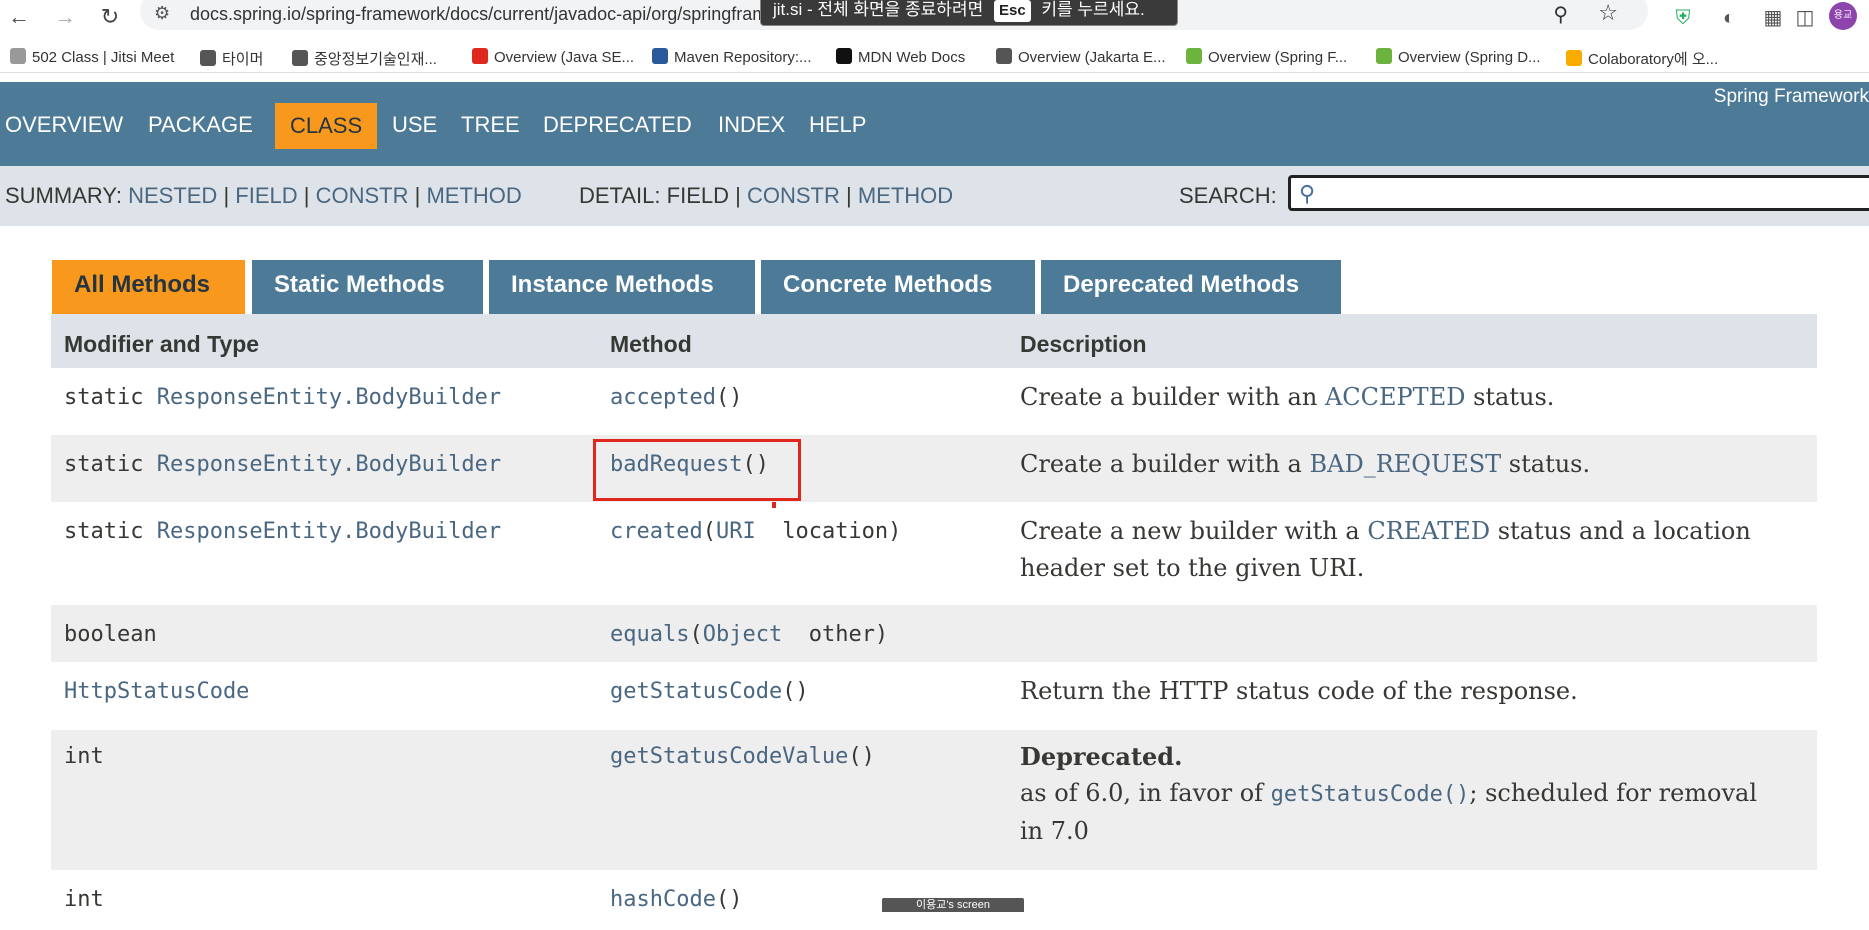 The image size is (1869, 930). What do you see at coordinates (900, 57) in the screenshot?
I see `bookmark-item: MDN Web Docs` at bounding box center [900, 57].